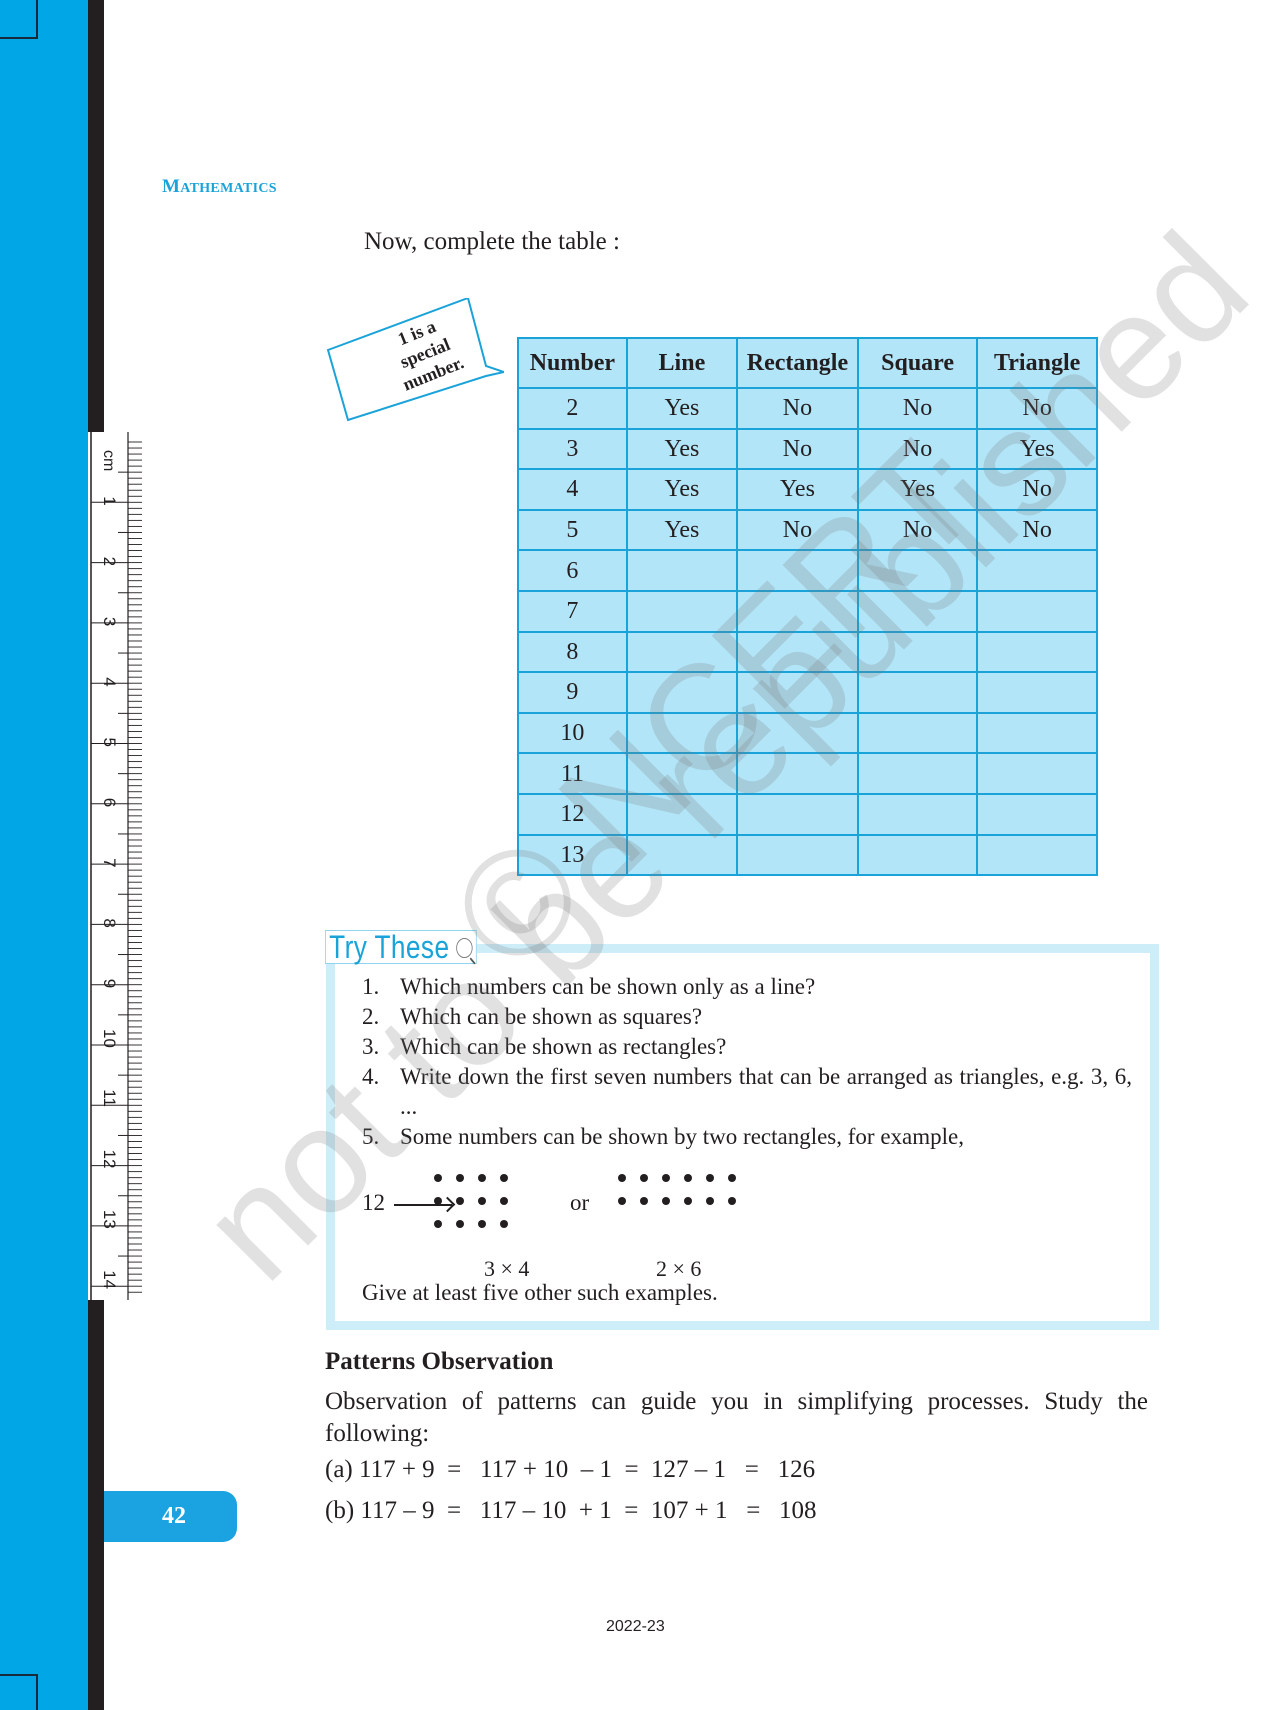  I want to click on ruler-number: 5, so click(109, 742).